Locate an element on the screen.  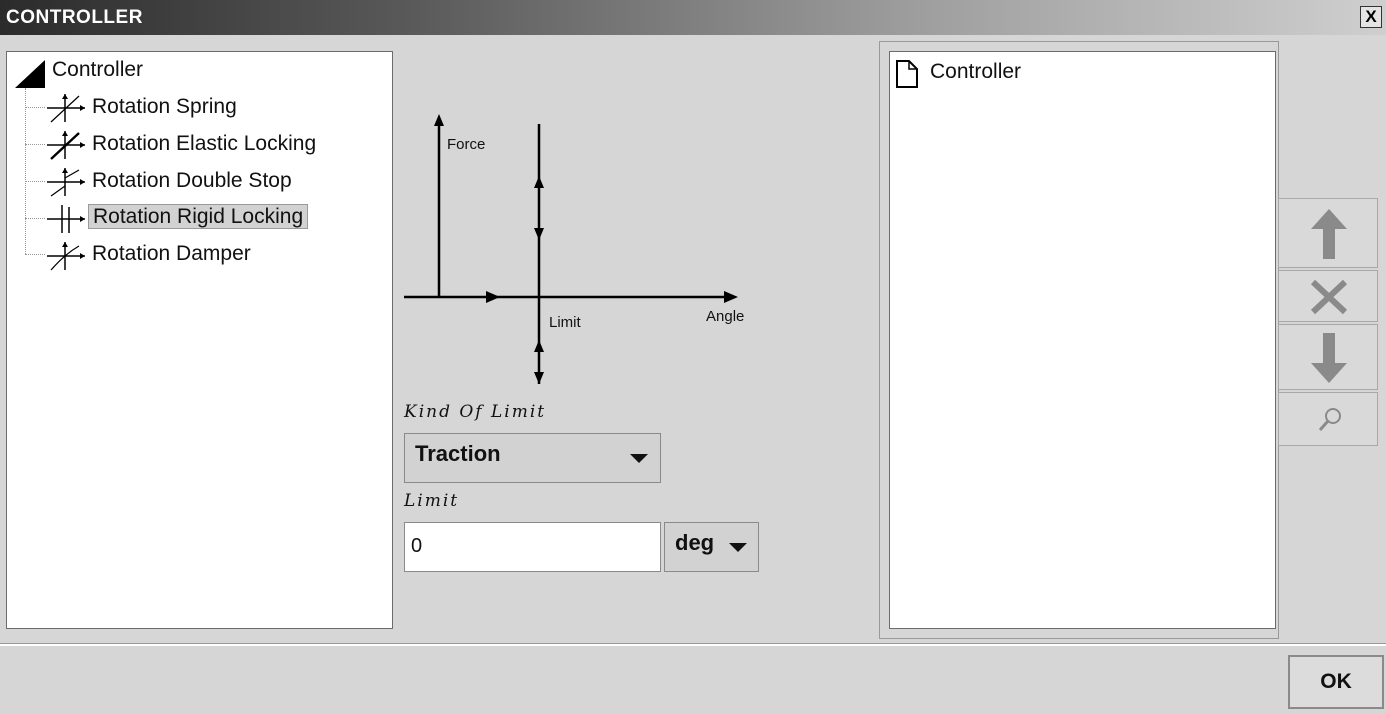
close-button: X is located at coordinates (1371, 17).